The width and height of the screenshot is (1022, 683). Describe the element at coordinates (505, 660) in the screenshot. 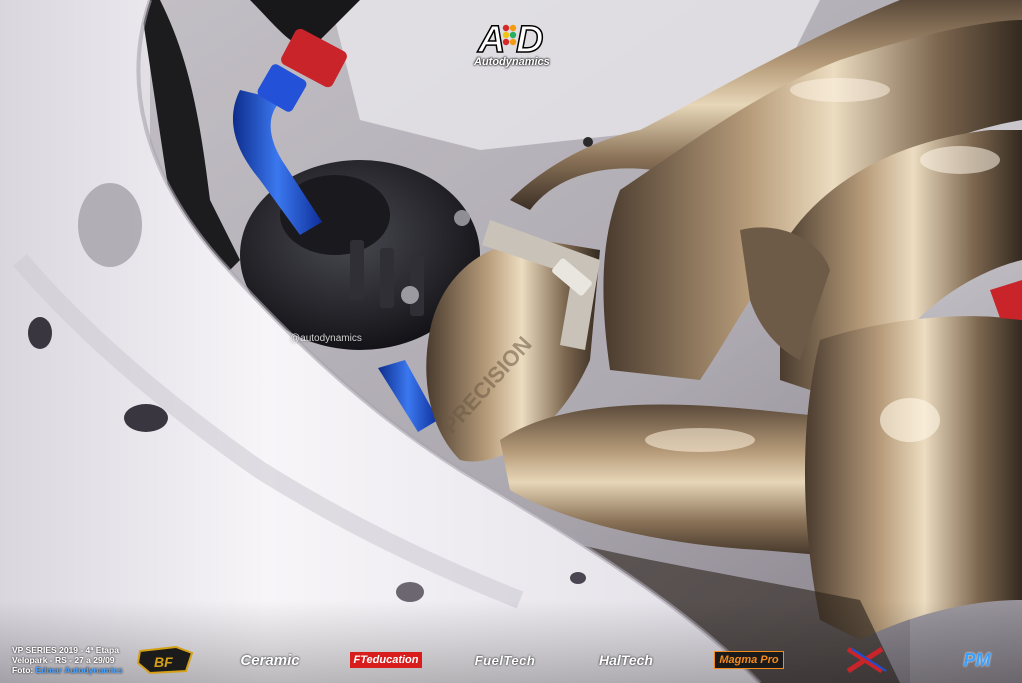

I see `sponsor-logo-fueltech: FuelTech` at that location.